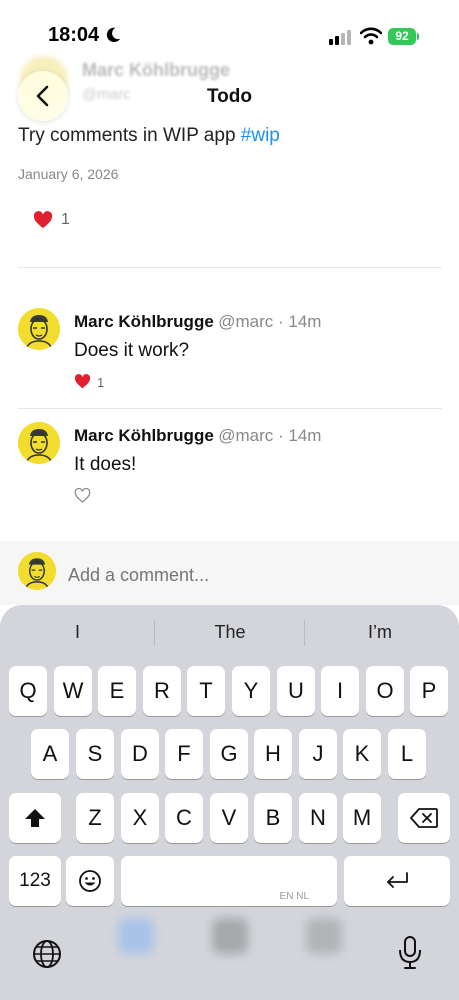 This screenshot has height=1000, width=459. I want to click on key-s: S, so click(95, 754).